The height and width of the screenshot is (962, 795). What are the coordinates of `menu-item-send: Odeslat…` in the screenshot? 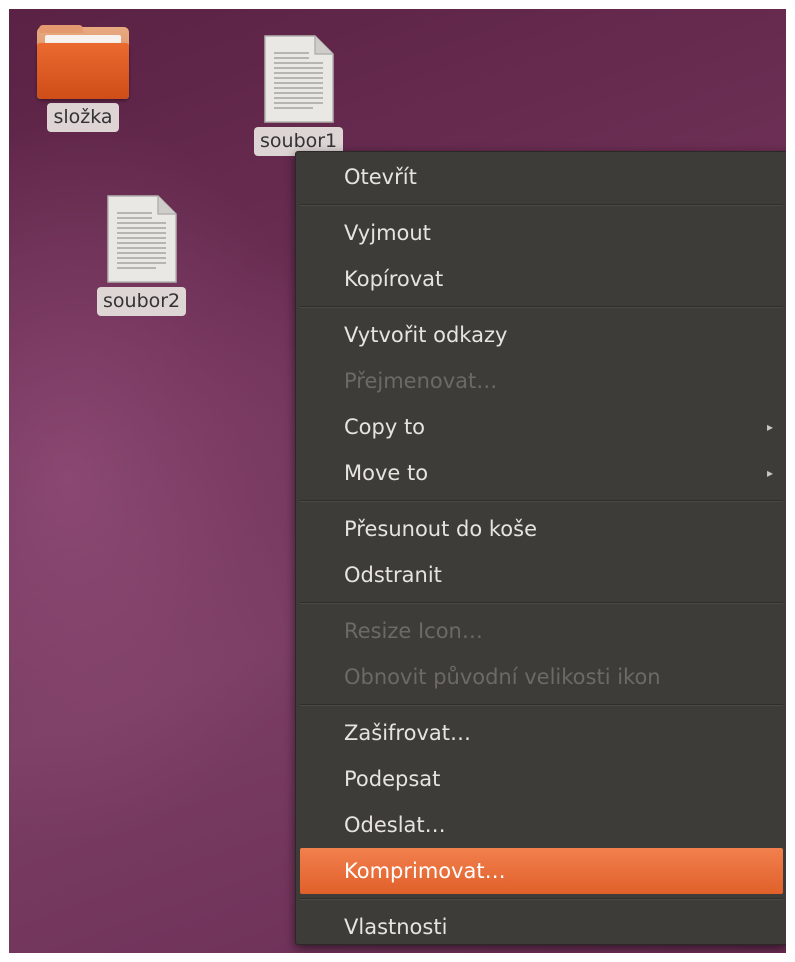 It's located at (541, 825).